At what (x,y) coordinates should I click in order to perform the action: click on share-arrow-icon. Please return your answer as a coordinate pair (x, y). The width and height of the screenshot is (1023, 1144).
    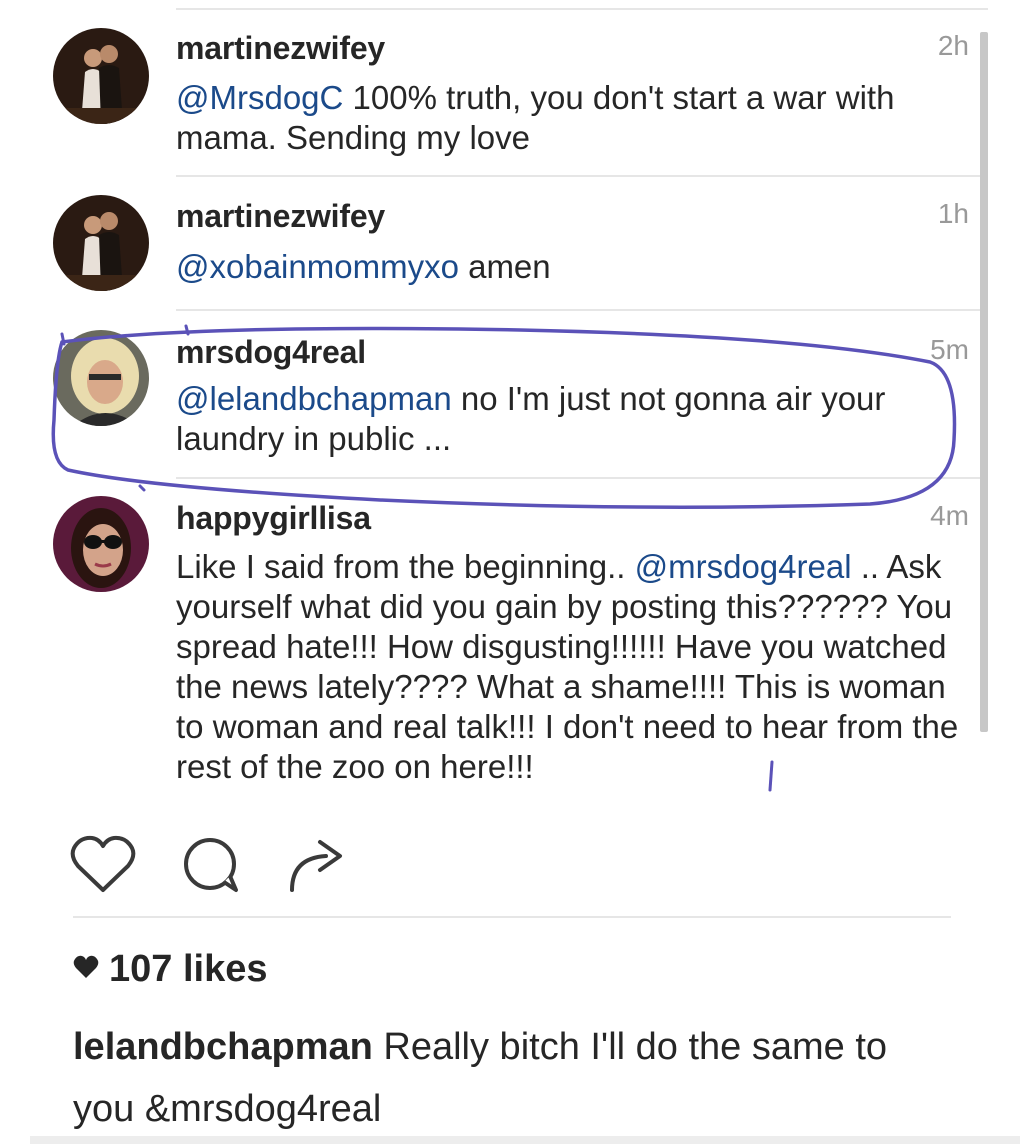
    Looking at the image, I should click on (317, 866).